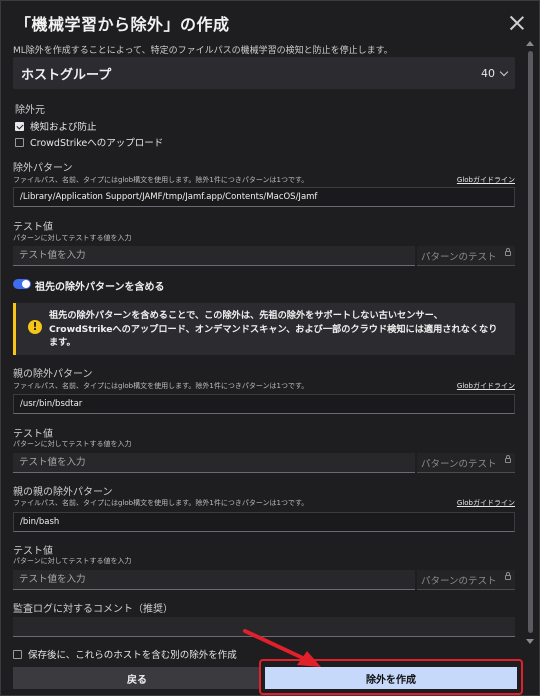 The width and height of the screenshot is (540, 696). What do you see at coordinates (53, 374) in the screenshot?
I see `parent-pattern-label: 親の除外パターン` at bounding box center [53, 374].